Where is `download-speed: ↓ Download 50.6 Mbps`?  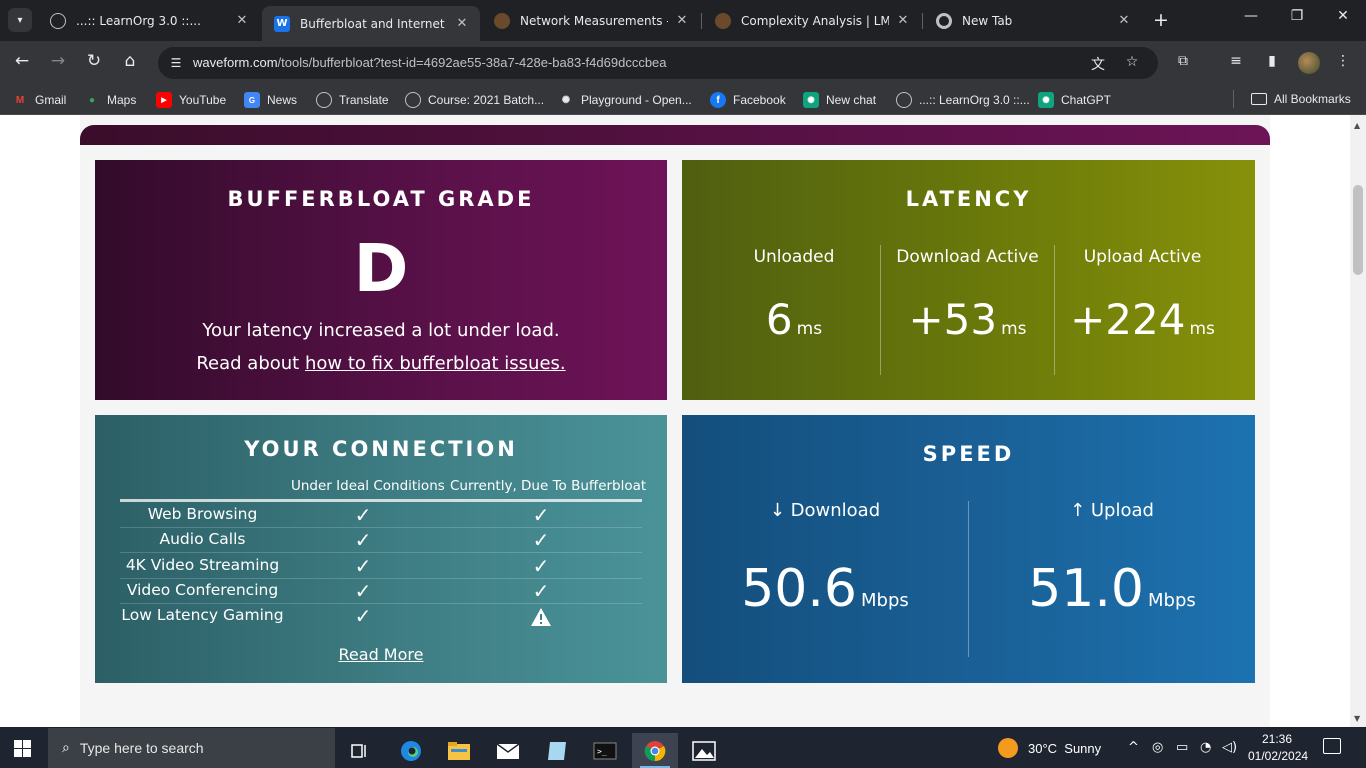
download-speed: ↓ Download 50.6 Mbps is located at coordinates (825, 559).